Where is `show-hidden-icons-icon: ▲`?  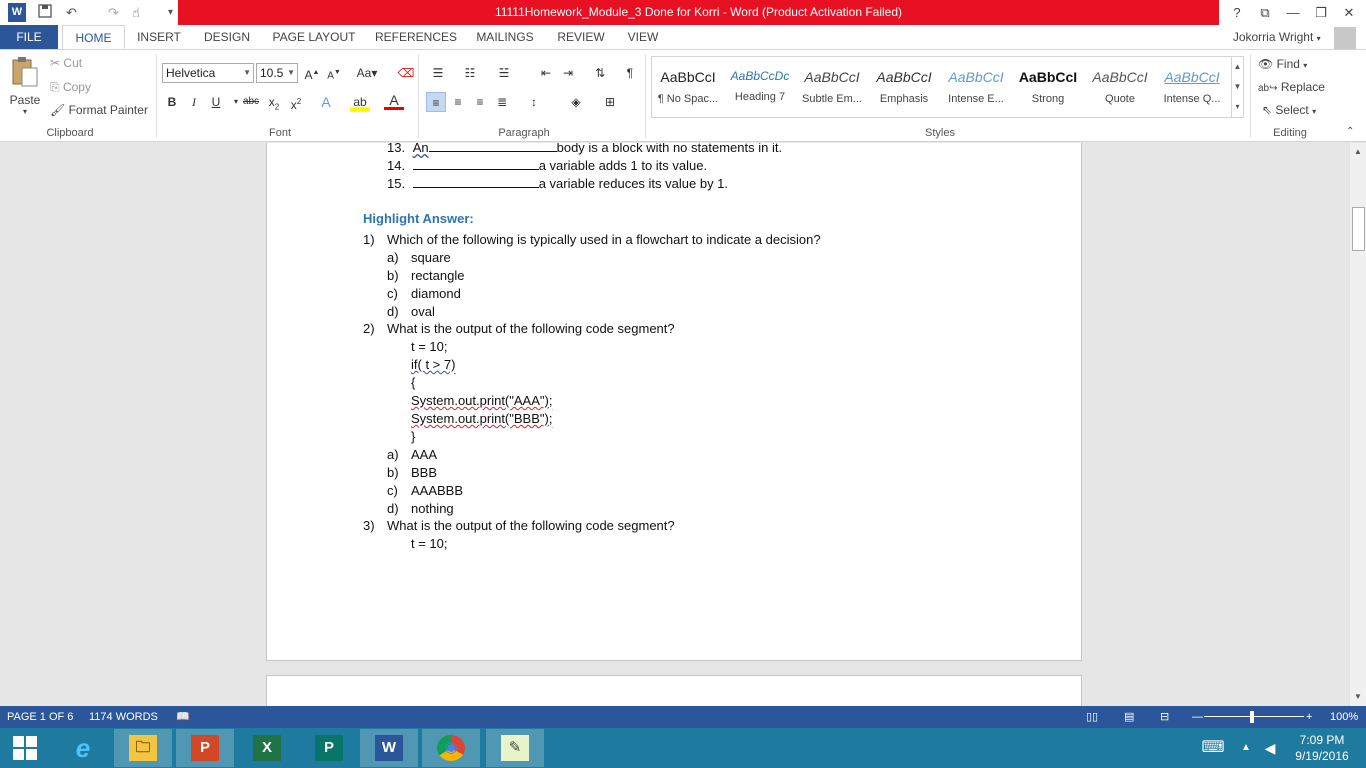
show-hidden-icons-icon: ▲ is located at coordinates (1246, 748).